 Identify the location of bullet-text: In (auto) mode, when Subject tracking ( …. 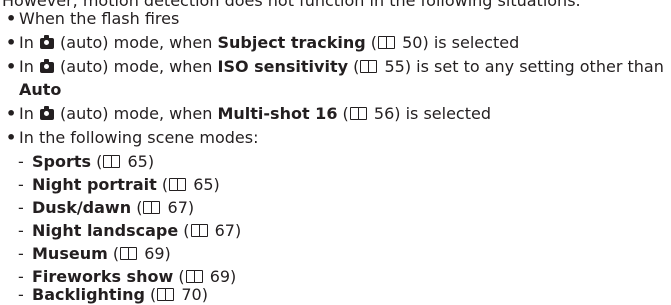
(269, 42).